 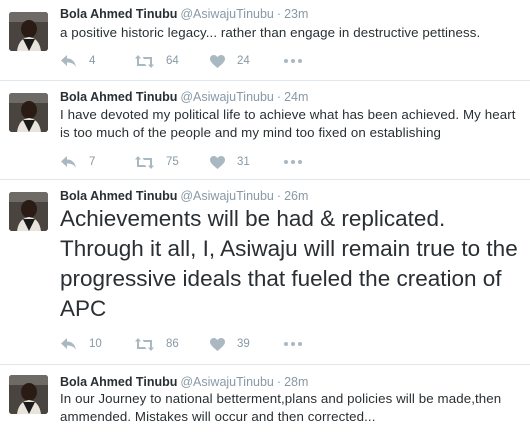 I want to click on like-button: 39, so click(x=230, y=344).